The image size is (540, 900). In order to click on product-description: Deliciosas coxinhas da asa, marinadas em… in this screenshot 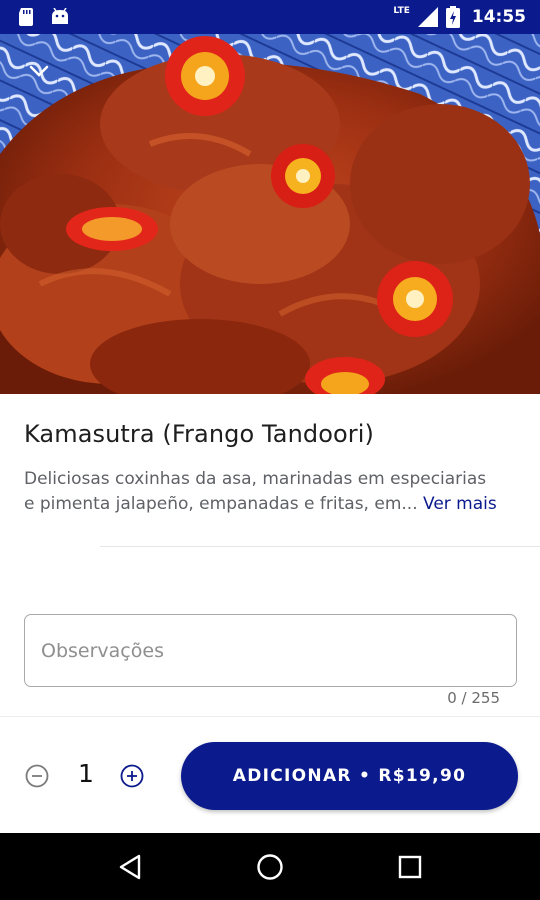, I will do `click(274, 492)`.